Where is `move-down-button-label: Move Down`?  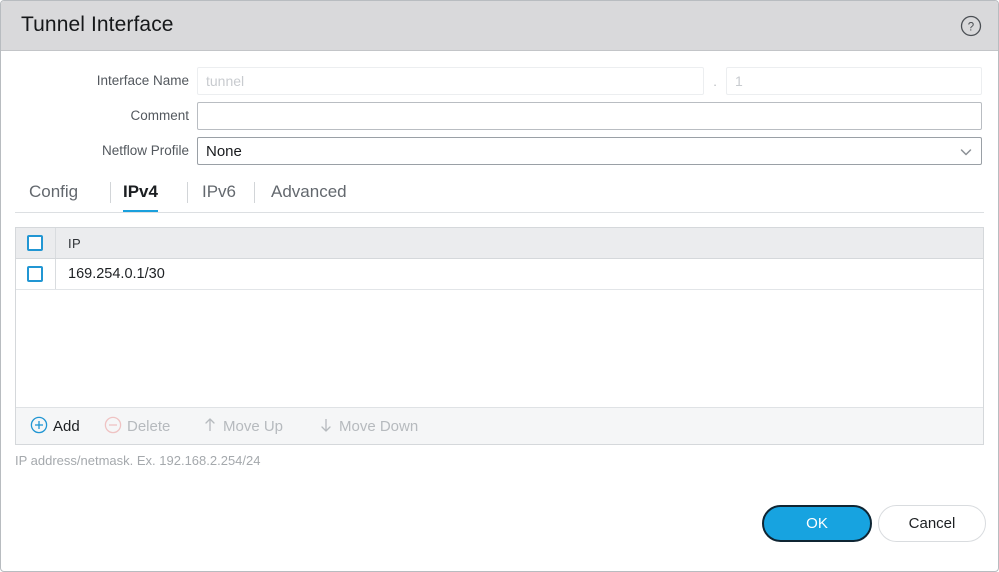
move-down-button-label: Move Down is located at coordinates (379, 426).